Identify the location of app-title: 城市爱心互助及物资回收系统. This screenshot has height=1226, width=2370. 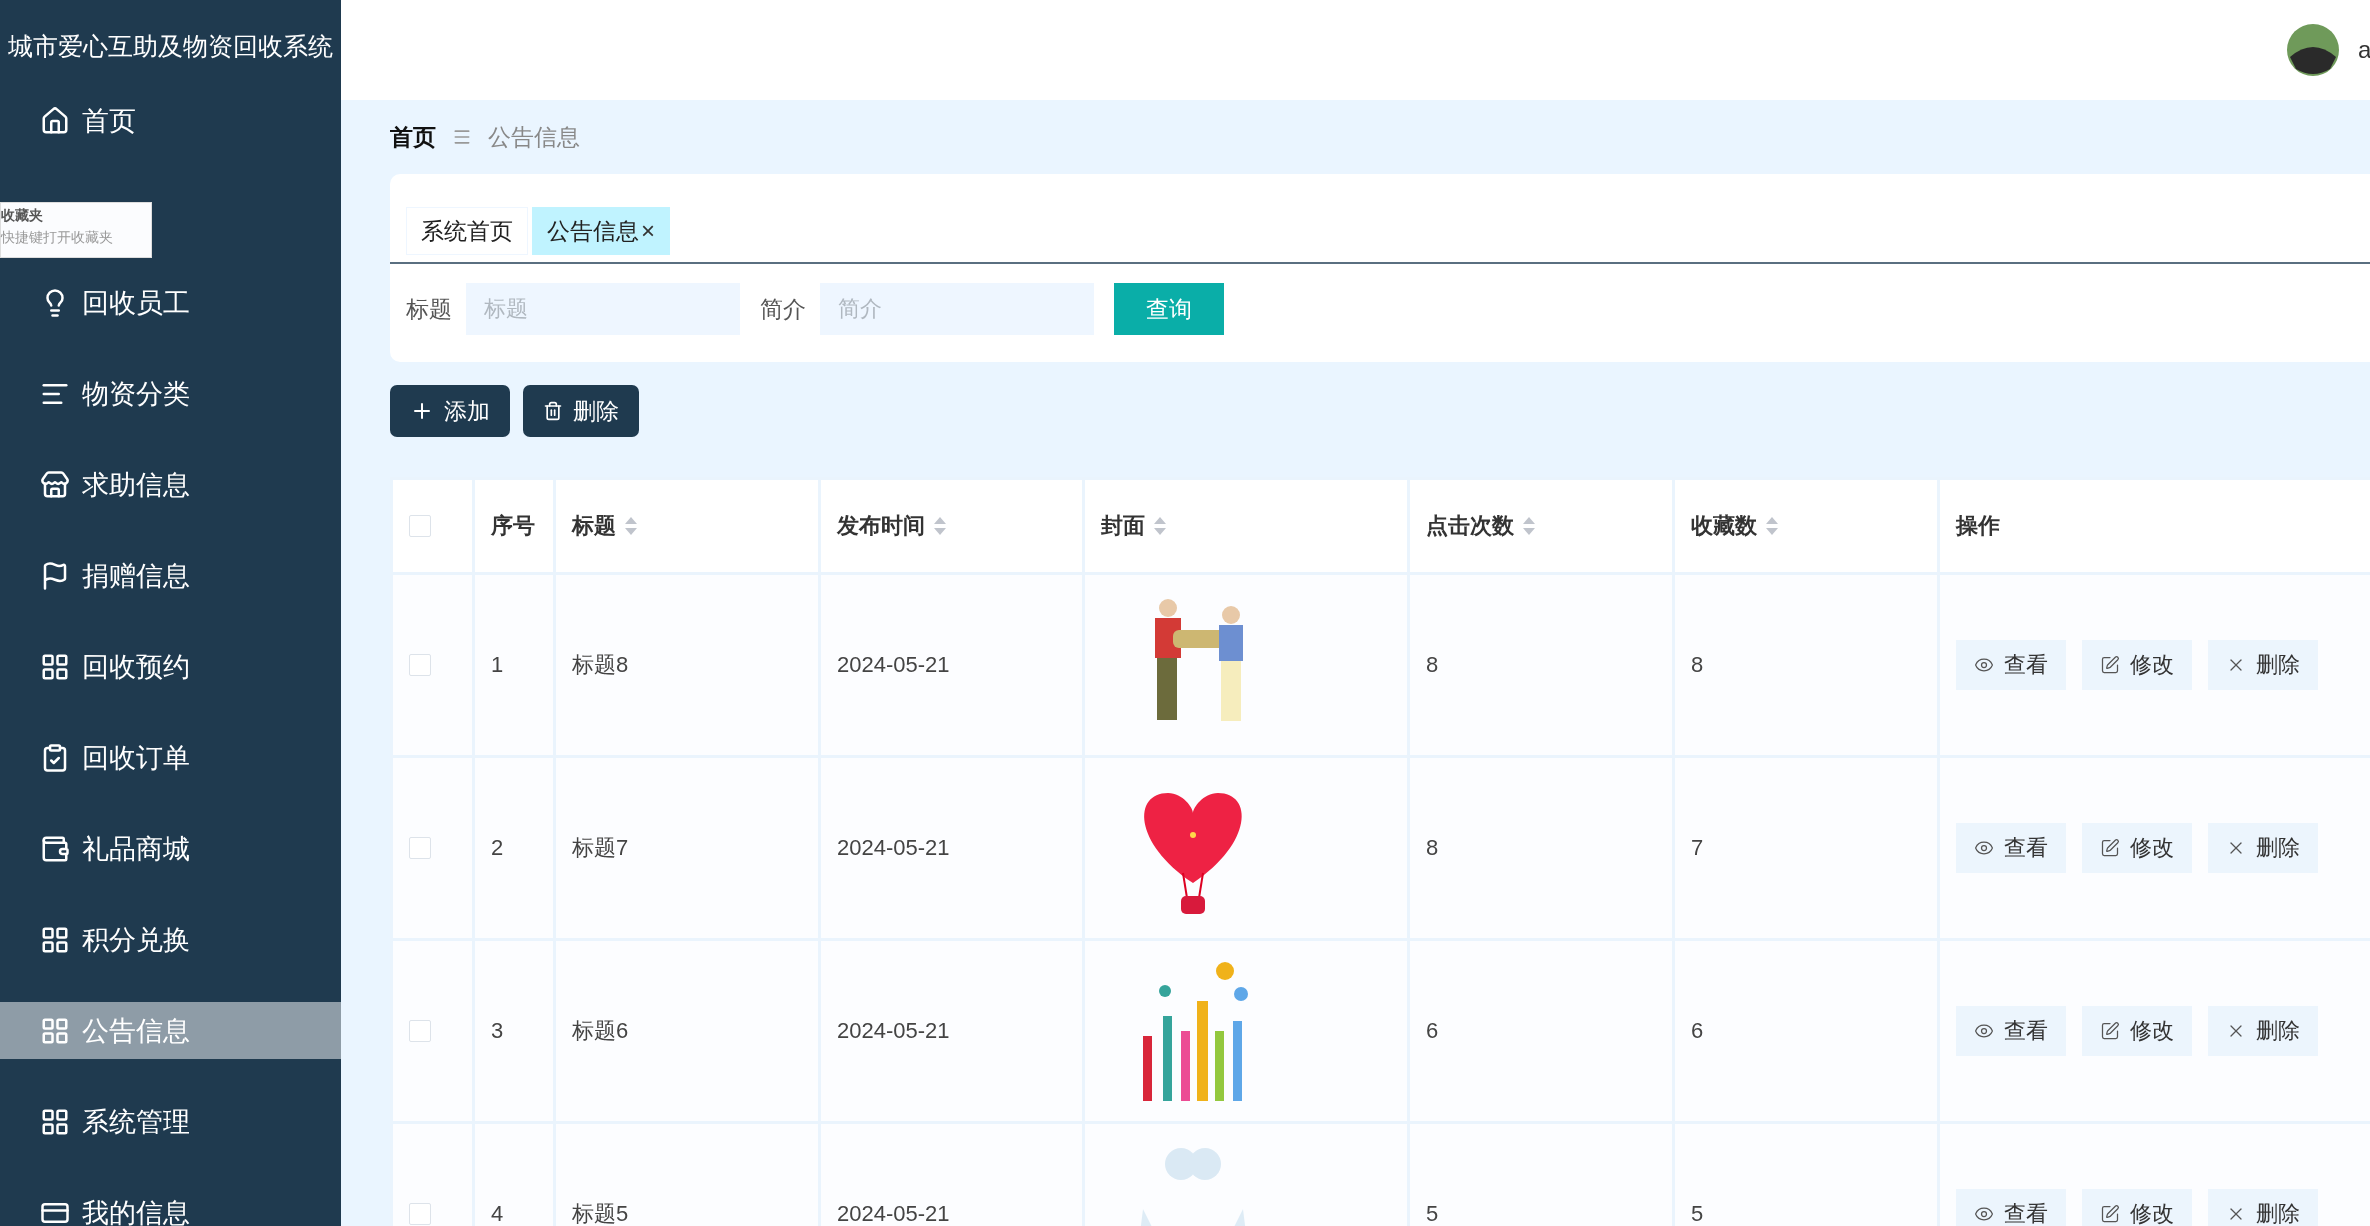
(170, 46).